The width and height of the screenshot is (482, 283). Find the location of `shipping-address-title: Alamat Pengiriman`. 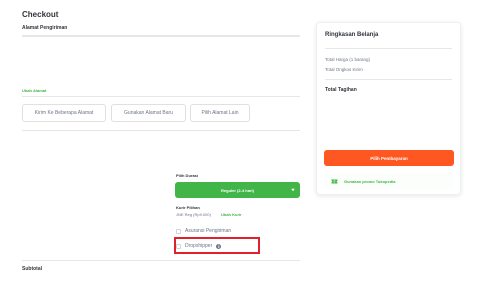

shipping-address-title: Alamat Pengiriman is located at coordinates (45, 28).